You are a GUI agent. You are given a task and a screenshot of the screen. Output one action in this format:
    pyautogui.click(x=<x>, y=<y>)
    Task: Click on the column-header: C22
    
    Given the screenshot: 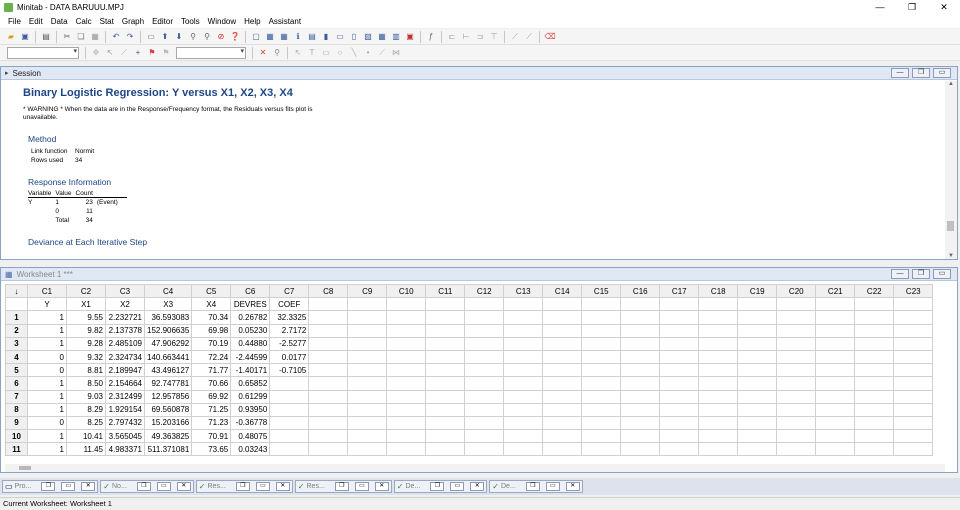 What is the action you would take?
    pyautogui.click(x=874, y=291)
    